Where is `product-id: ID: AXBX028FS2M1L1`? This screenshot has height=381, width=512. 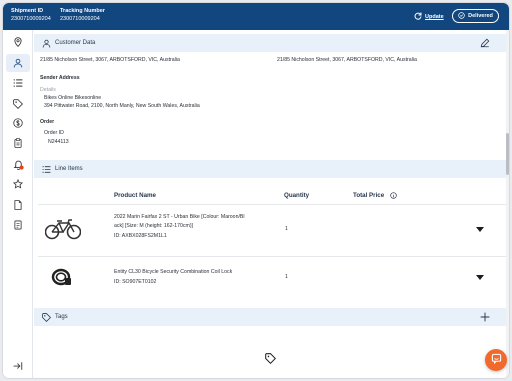 product-id: ID: AXBX028FS2M1L1 is located at coordinates (140, 236).